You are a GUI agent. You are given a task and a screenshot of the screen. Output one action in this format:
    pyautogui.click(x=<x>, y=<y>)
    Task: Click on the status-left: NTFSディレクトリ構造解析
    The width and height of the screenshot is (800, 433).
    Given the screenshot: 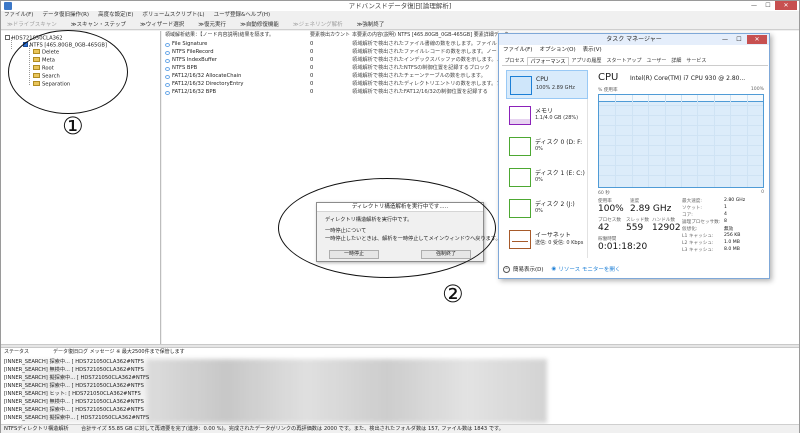 What is the action you would take?
    pyautogui.click(x=36, y=429)
    